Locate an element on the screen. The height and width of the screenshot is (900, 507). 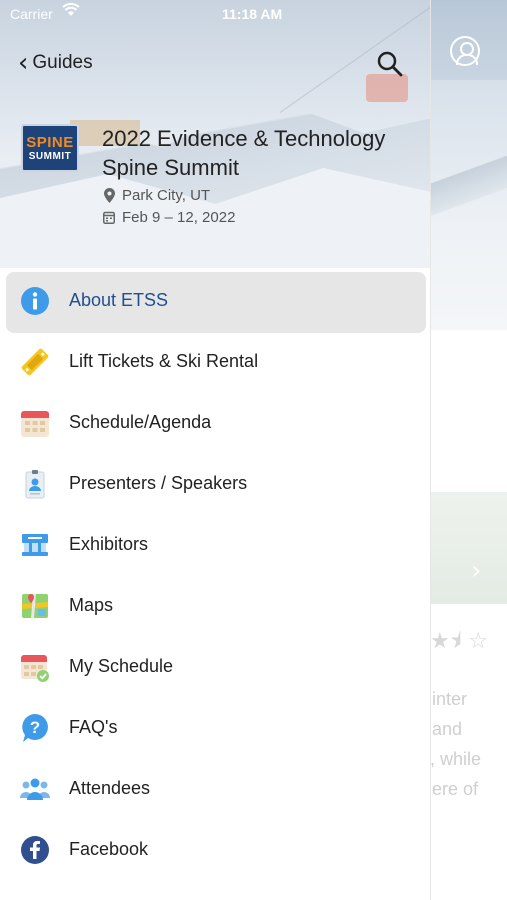
menu-item-about: About ETSS is located at coordinates (215, 301).